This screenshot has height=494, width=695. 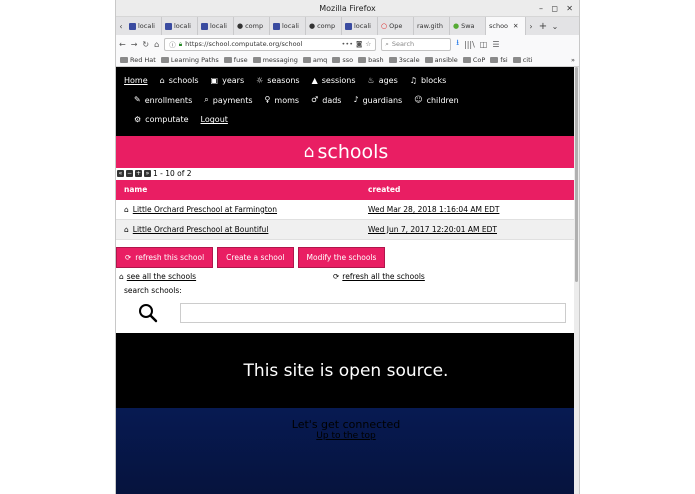 I want to click on nav-years: ▣ years, so click(x=228, y=80).